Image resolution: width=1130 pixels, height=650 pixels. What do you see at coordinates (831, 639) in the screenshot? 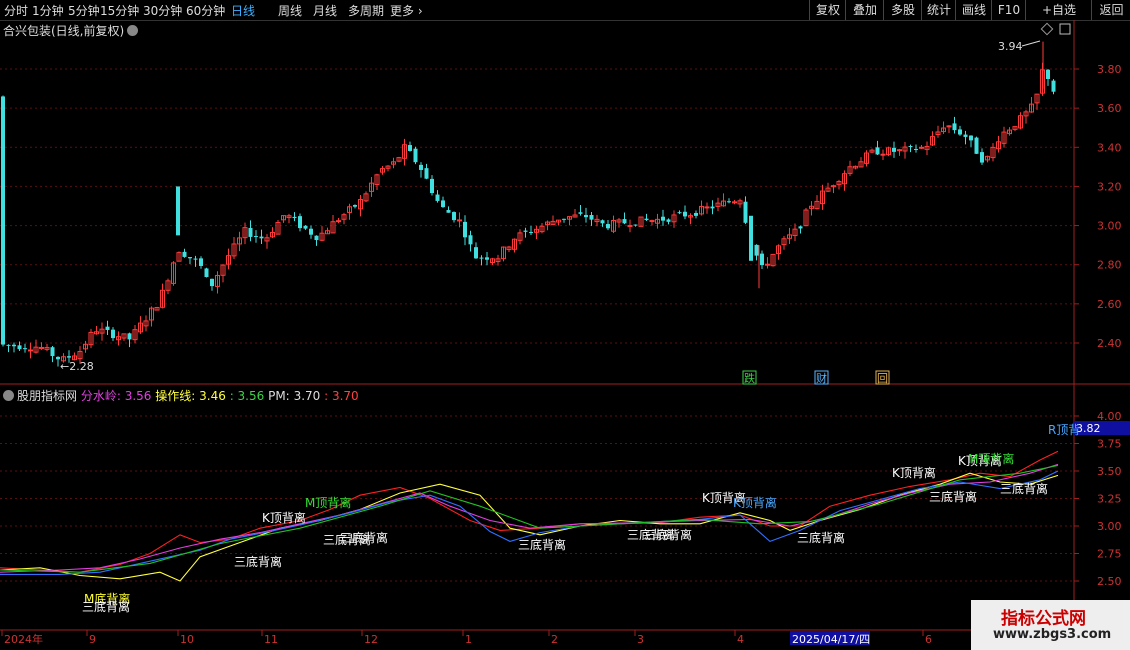
I see `date-label-9: 2025/04/17/四` at bounding box center [831, 639].